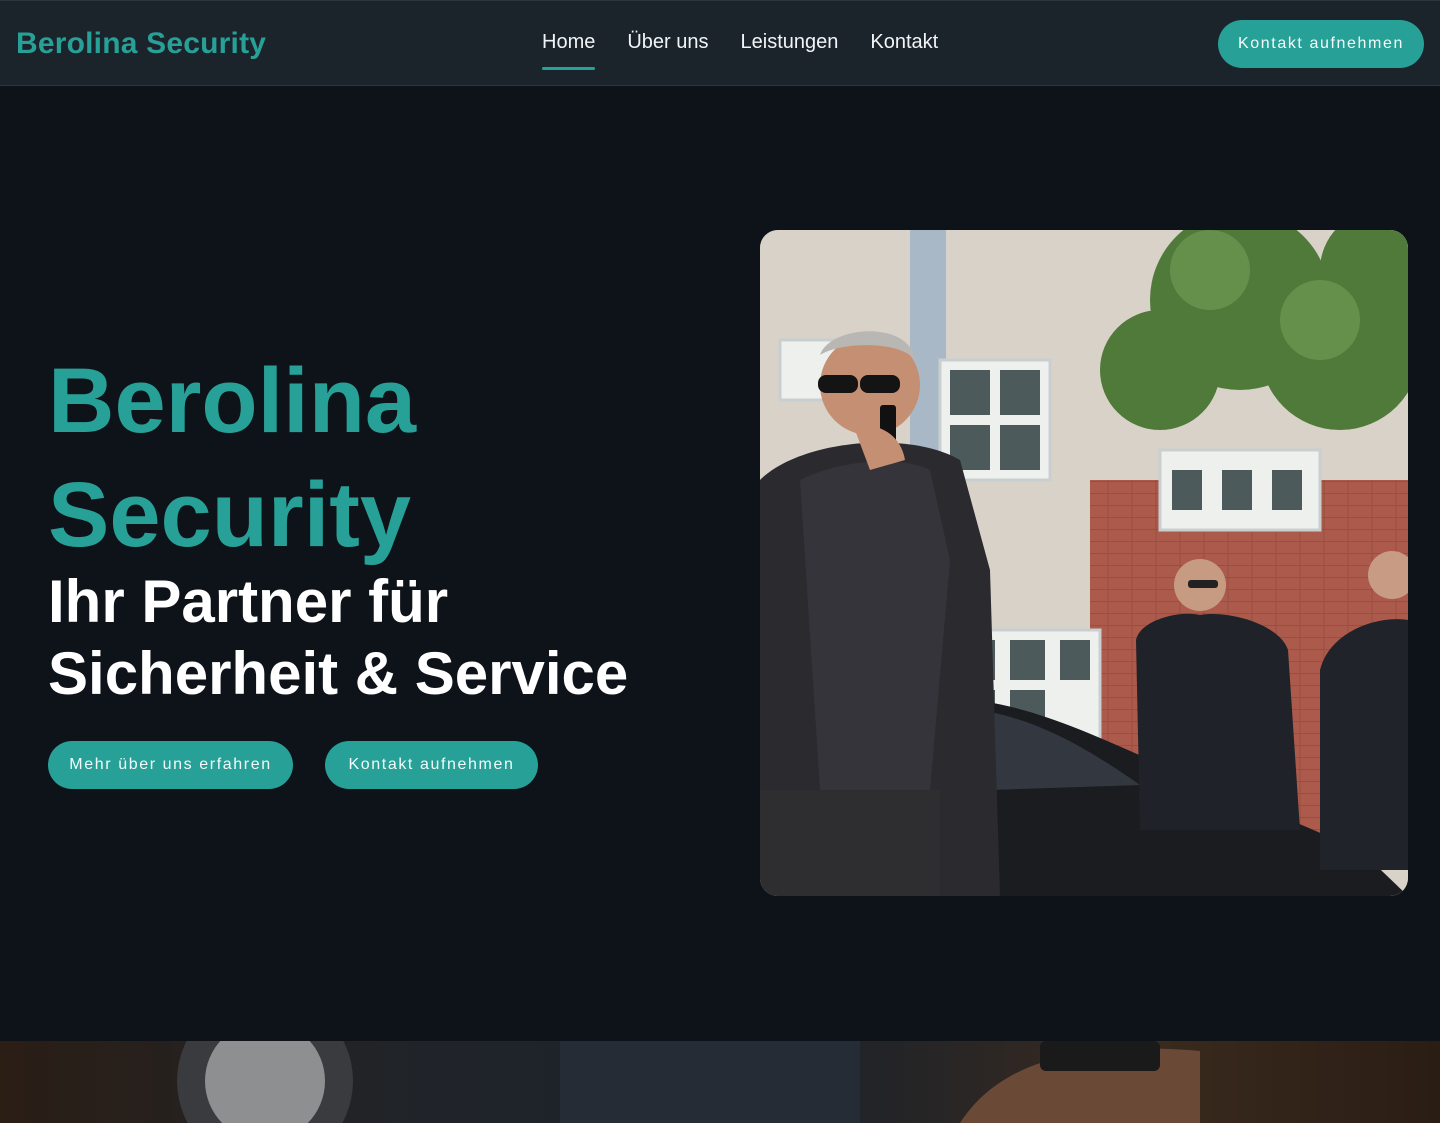 The width and height of the screenshot is (1440, 1123). What do you see at coordinates (248, 601) in the screenshot?
I see `hero-subtitle-line1: Ihr Partner für` at bounding box center [248, 601].